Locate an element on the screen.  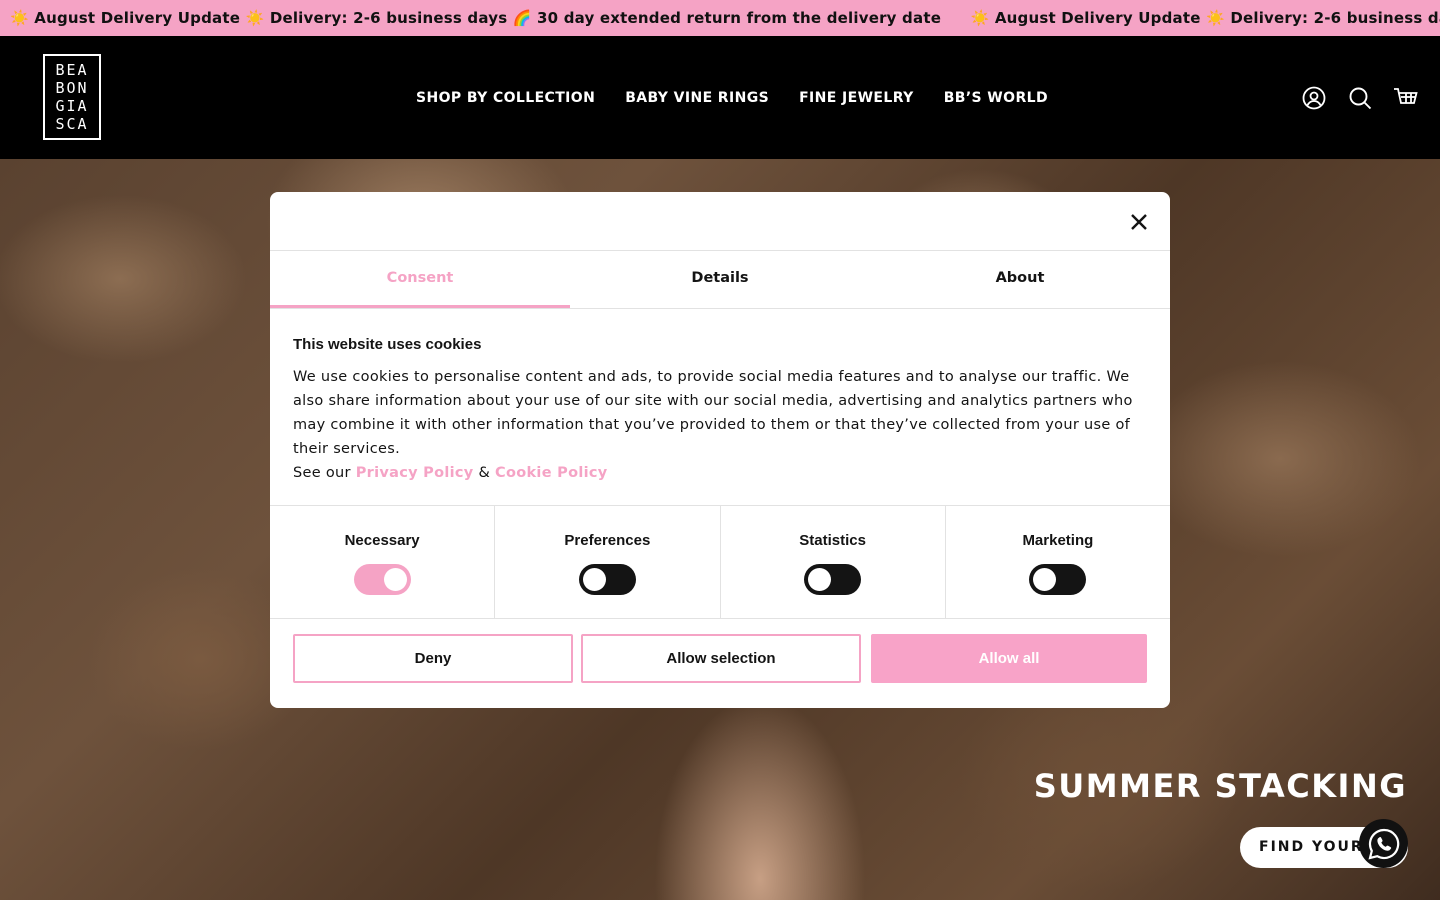
allow-selection-button: Allow selection is located at coordinates (721, 658).